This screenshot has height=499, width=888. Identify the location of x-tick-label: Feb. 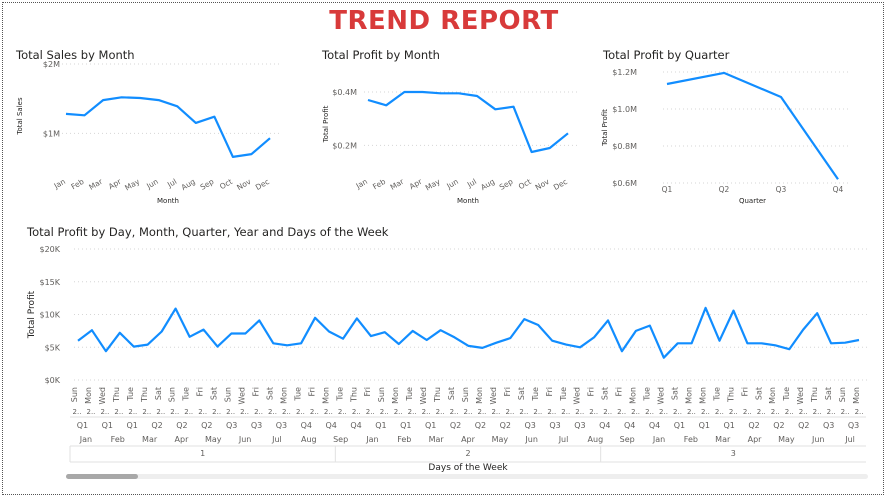
(78, 184).